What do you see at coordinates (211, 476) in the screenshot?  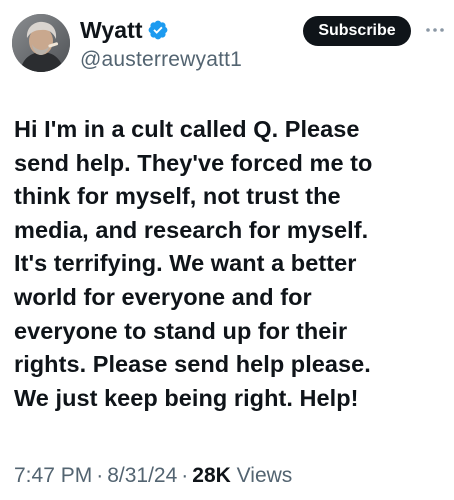 I see `views-count: 28K` at bounding box center [211, 476].